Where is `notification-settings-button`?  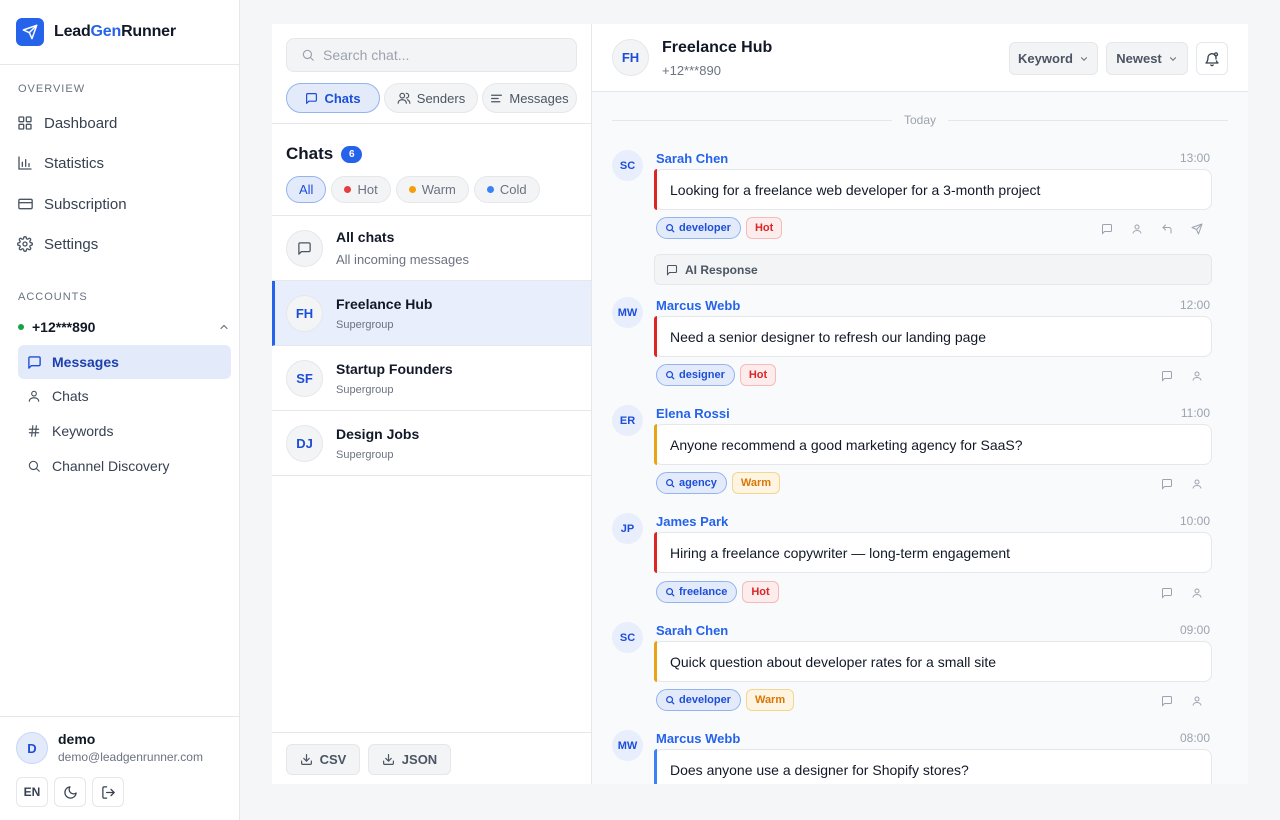 notification-settings-button is located at coordinates (1212, 58).